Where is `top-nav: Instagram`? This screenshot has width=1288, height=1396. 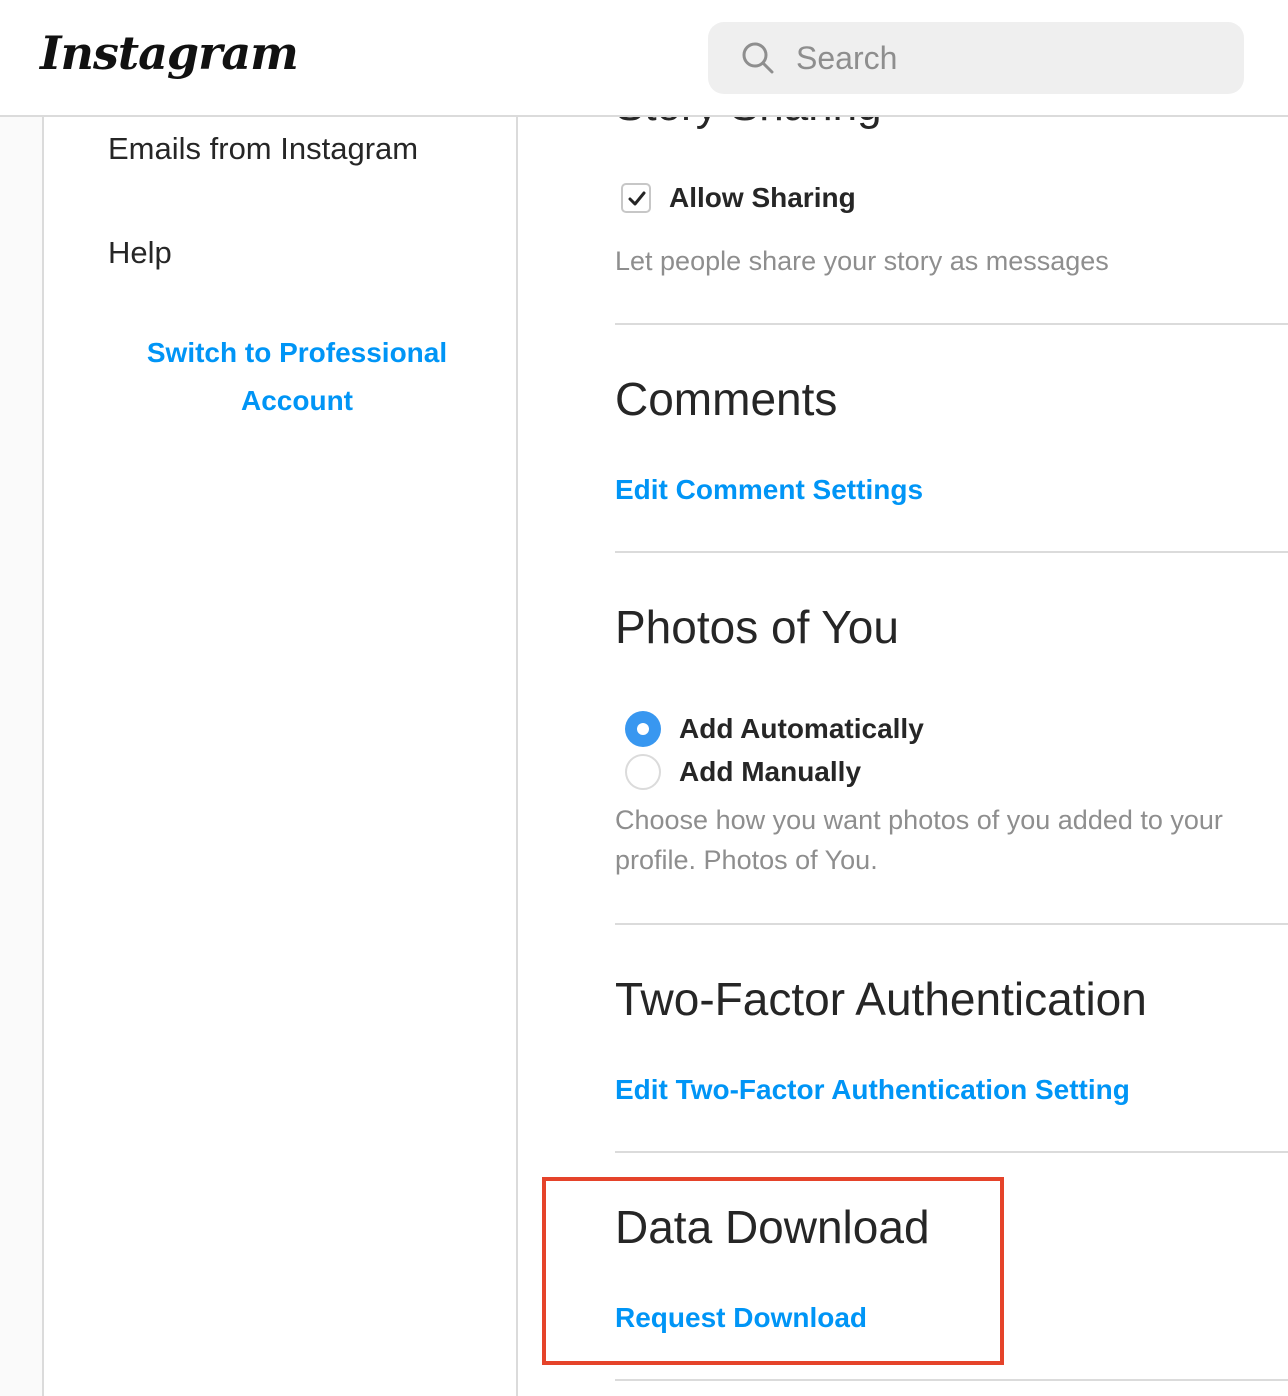 top-nav: Instagram is located at coordinates (644, 58).